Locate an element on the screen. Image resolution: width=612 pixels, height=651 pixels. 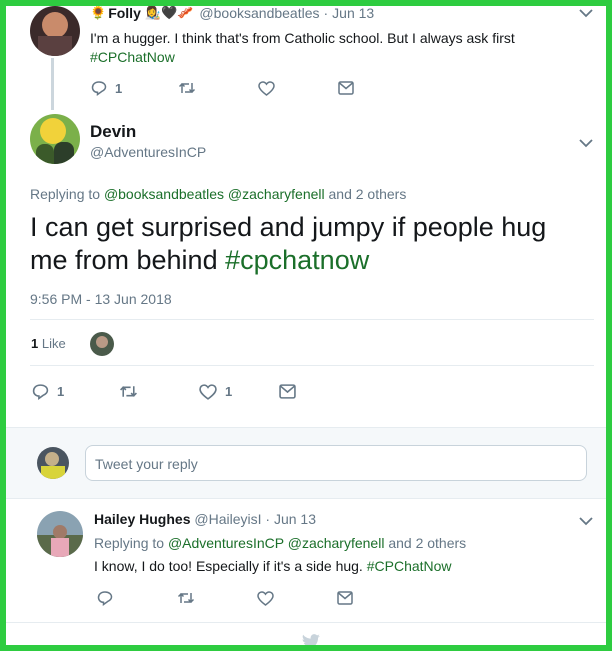
tweet3-date: Jun 13 is located at coordinates (295, 519).